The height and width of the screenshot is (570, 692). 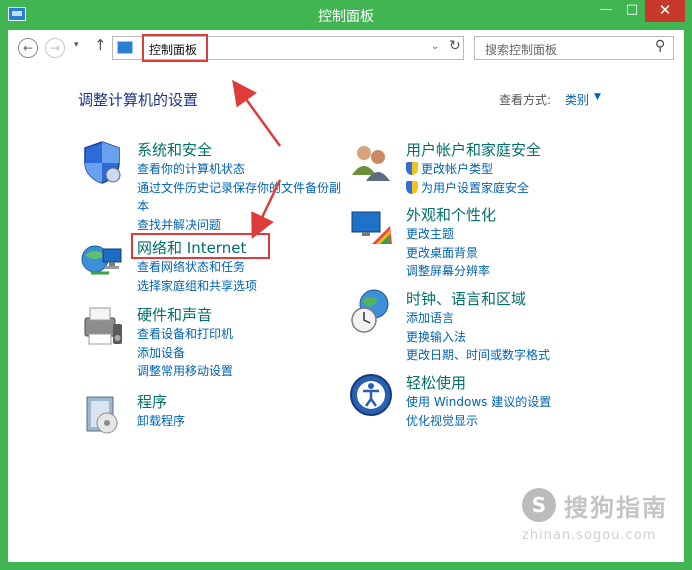 I want to click on category-title: 用户帐户和家庭安全, so click(x=473, y=149).